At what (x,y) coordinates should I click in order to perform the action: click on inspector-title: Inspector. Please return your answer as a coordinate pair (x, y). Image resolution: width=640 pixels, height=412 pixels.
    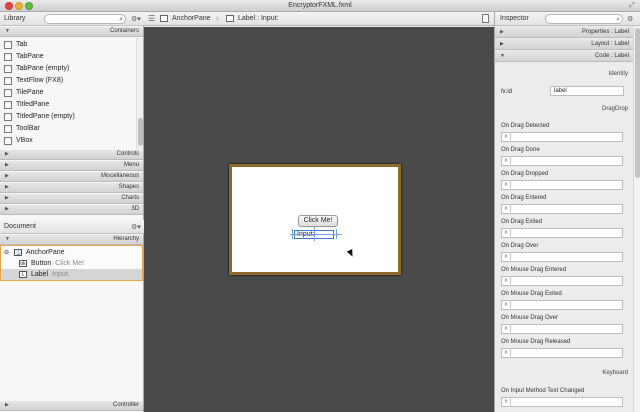
    Looking at the image, I should click on (514, 18).